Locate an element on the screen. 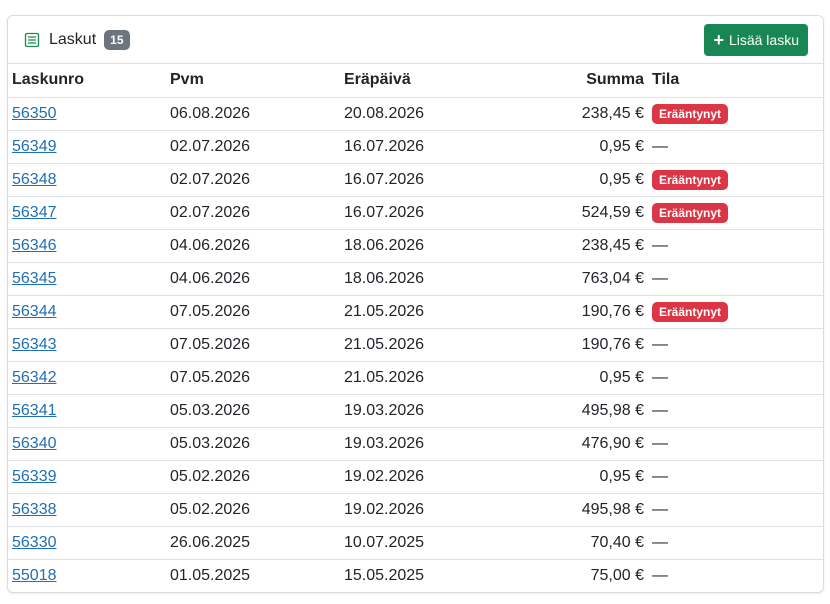  invoice-sum-cell: 524,59 € is located at coordinates (567, 213).